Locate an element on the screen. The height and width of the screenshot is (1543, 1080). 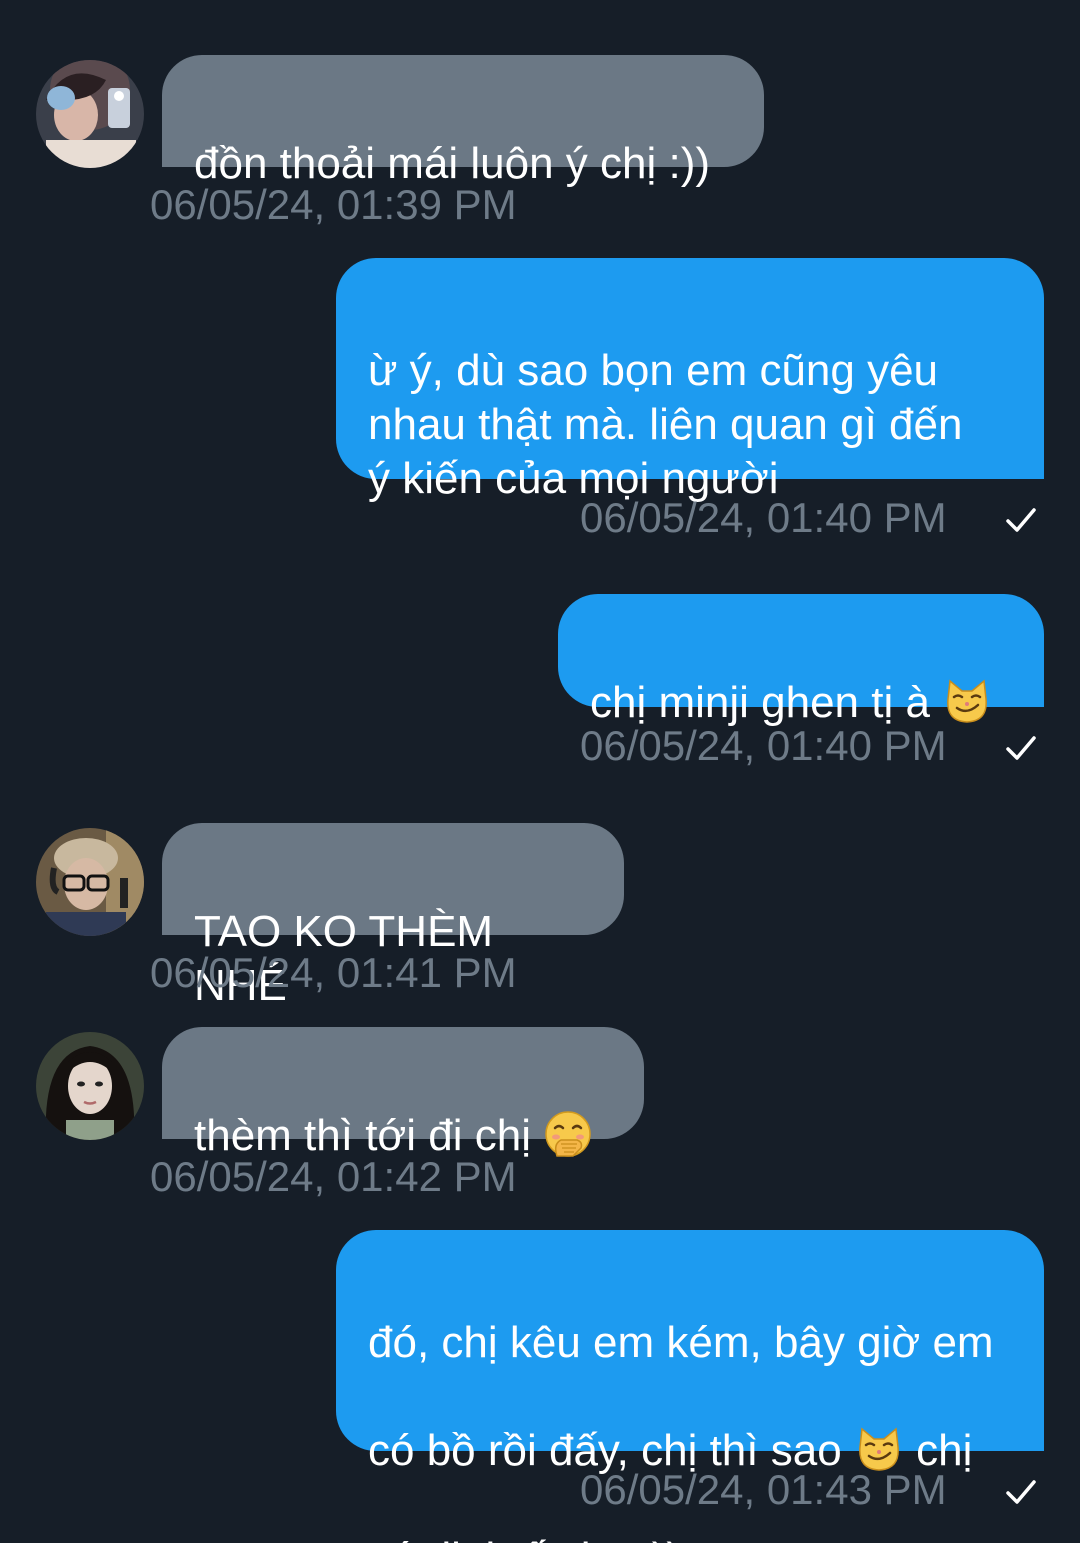
message-text: chị minji ghen tị à is located at coordinates (766, 702).